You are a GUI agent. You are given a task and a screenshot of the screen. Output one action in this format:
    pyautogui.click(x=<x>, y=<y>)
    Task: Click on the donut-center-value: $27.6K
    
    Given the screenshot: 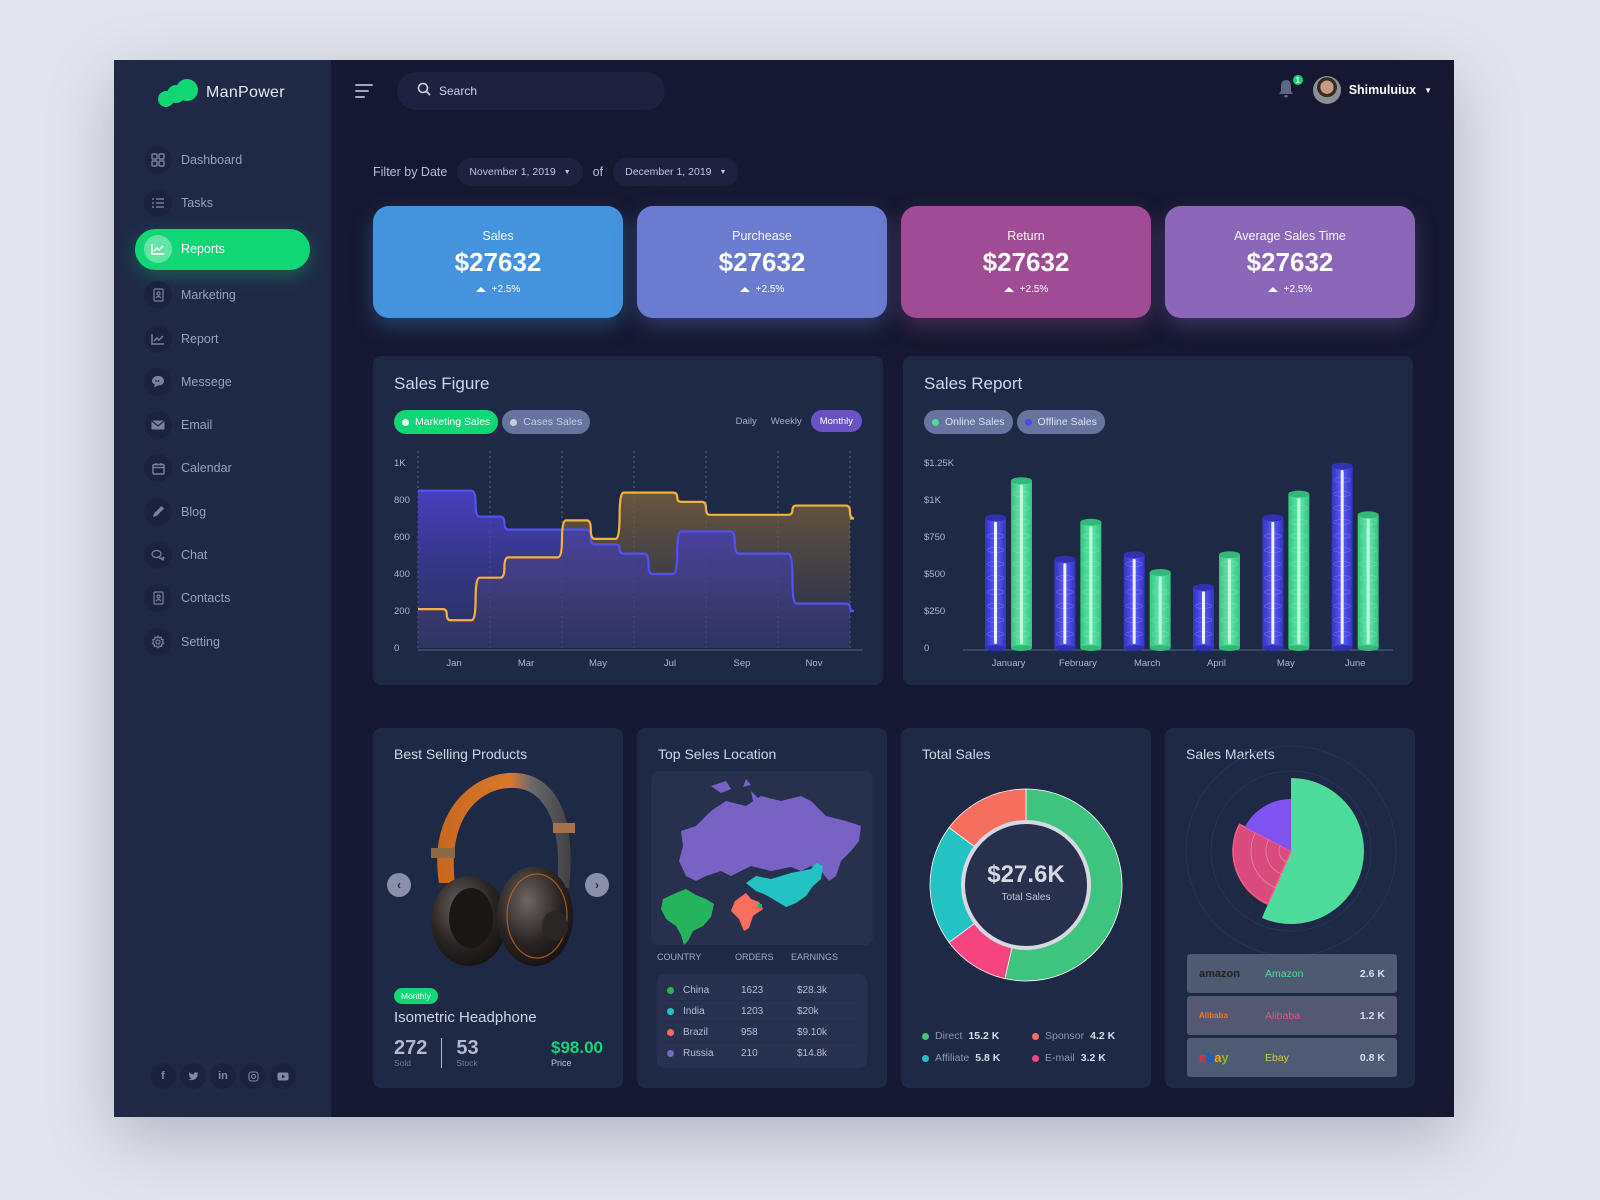 What is the action you would take?
    pyautogui.click(x=1026, y=874)
    